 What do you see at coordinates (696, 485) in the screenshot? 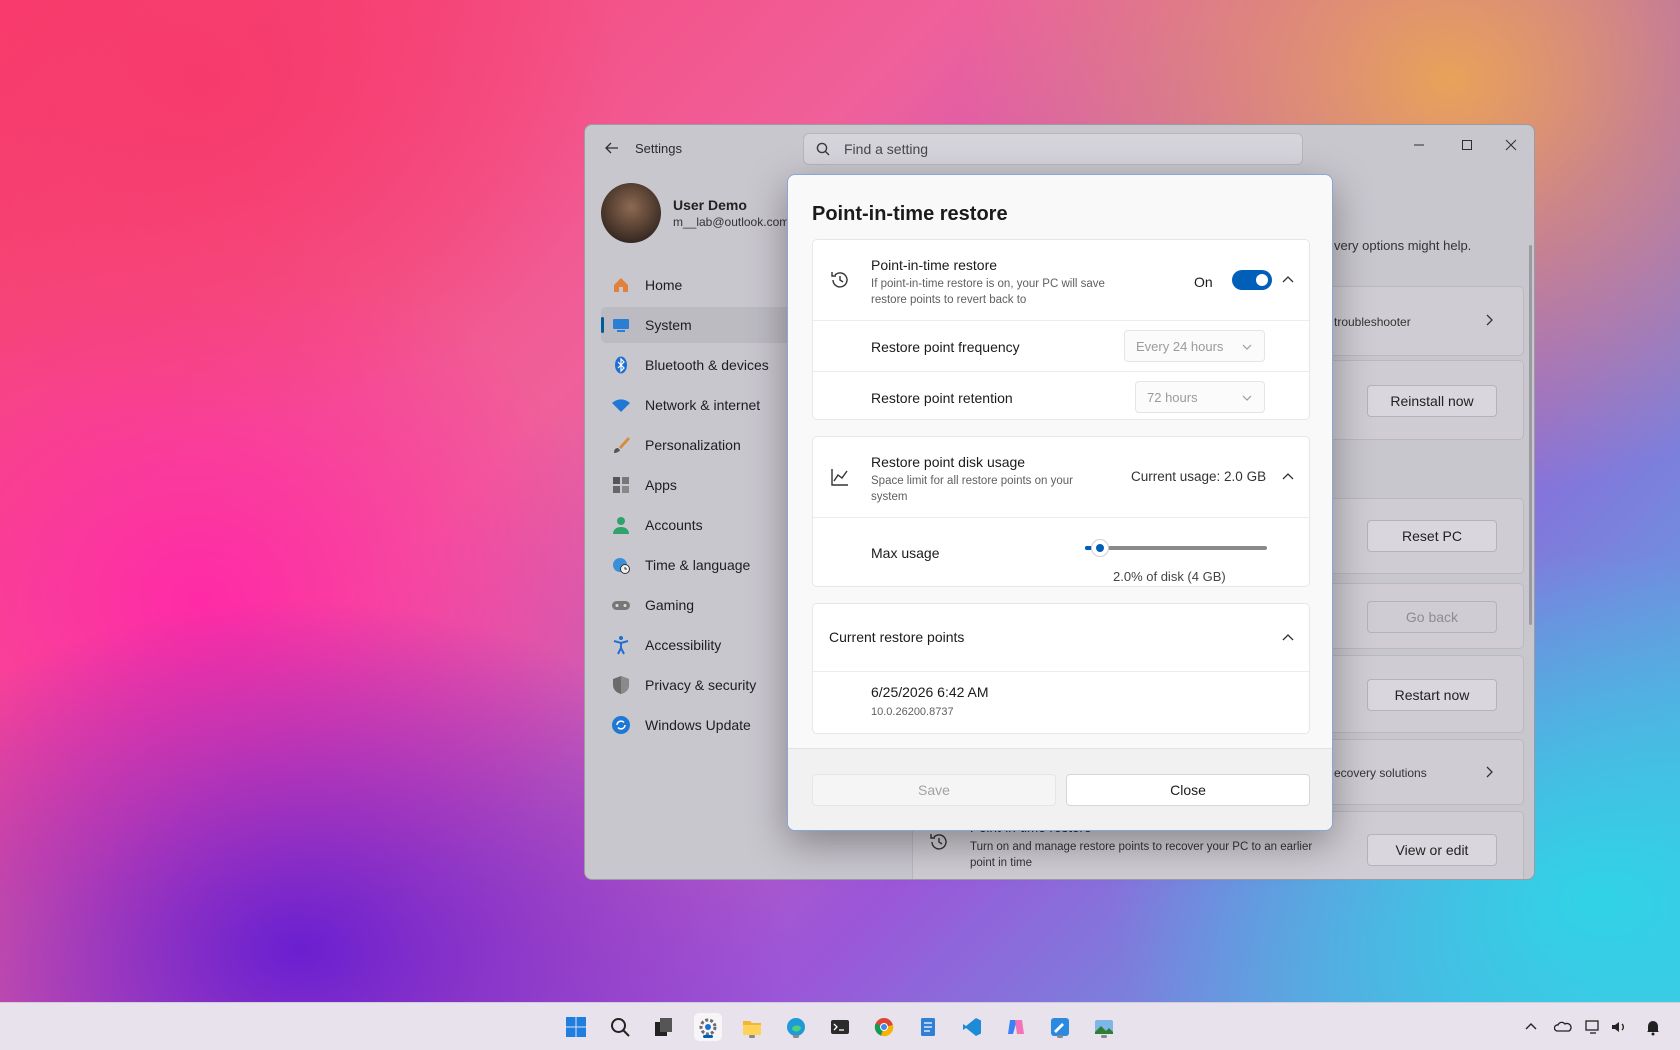
I see `sidebar-item-apps: Apps` at bounding box center [696, 485].